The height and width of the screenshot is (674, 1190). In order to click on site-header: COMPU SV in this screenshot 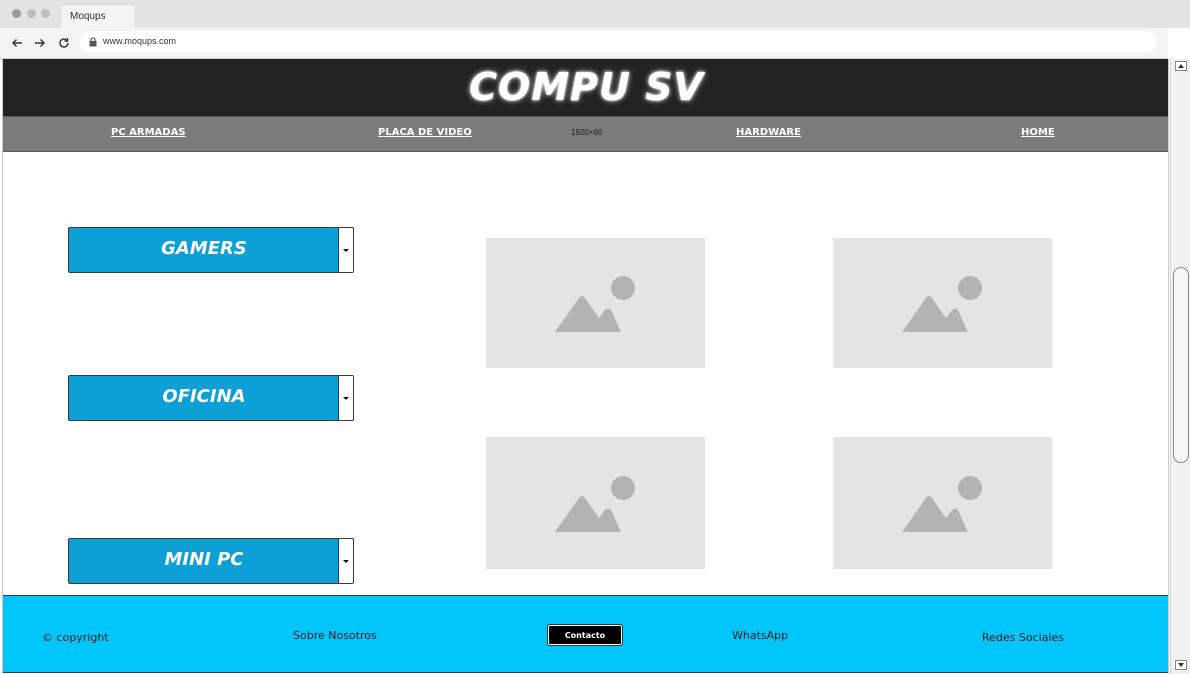, I will do `click(585, 87)`.